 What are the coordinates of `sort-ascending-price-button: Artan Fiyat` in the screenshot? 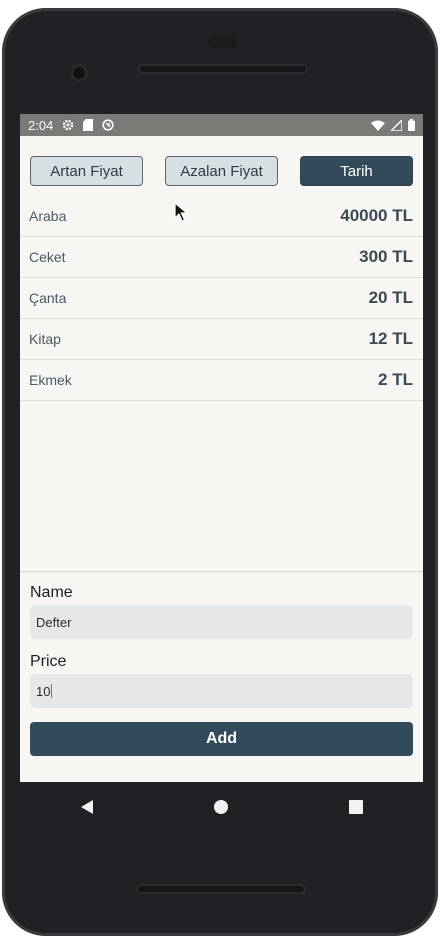 It's located at (86, 171).